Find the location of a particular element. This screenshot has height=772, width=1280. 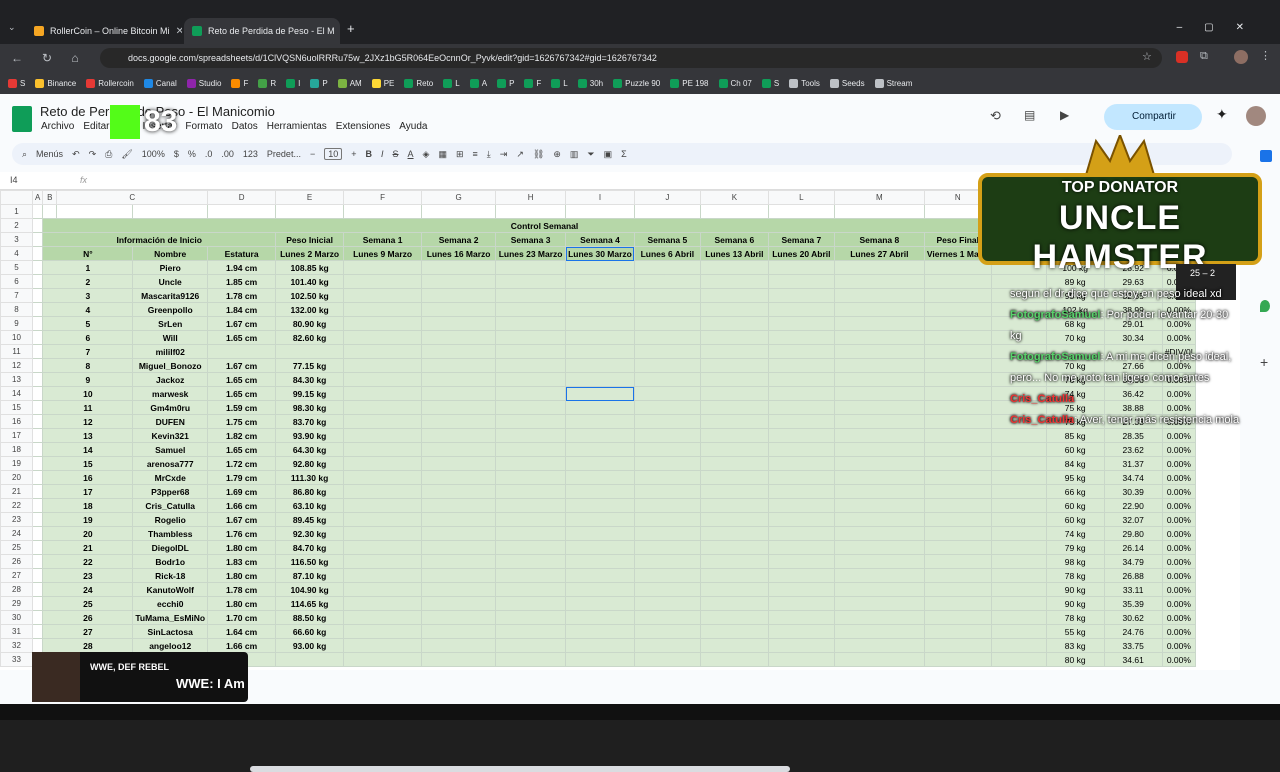

initial-weight-cell: 63.10 kg is located at coordinates (310, 505).